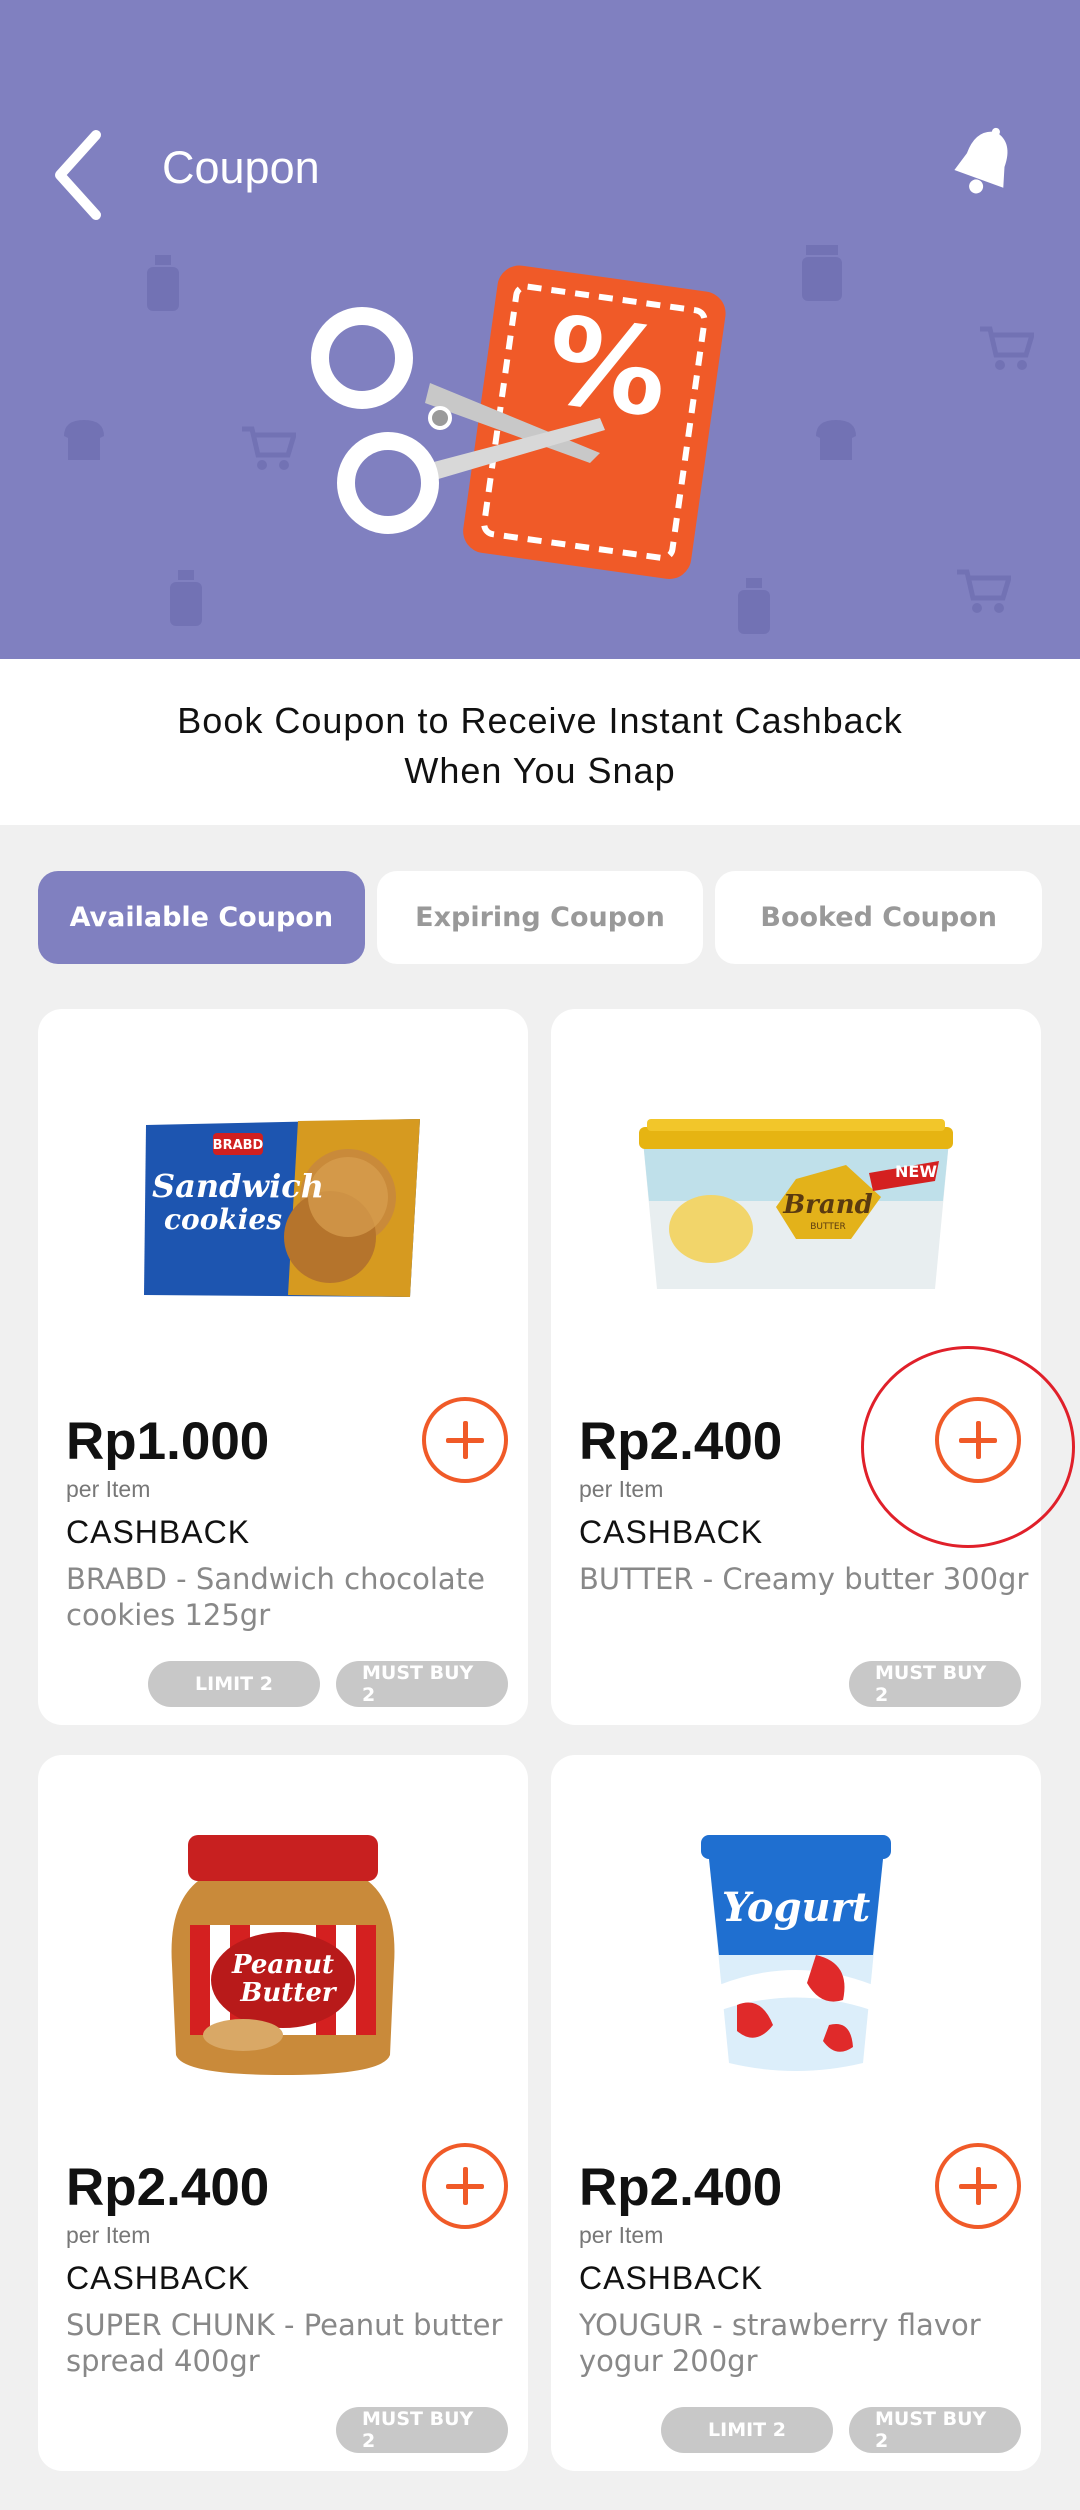  Describe the element at coordinates (238, 1186) in the screenshot. I see `svg-text: Sandwich` at that location.